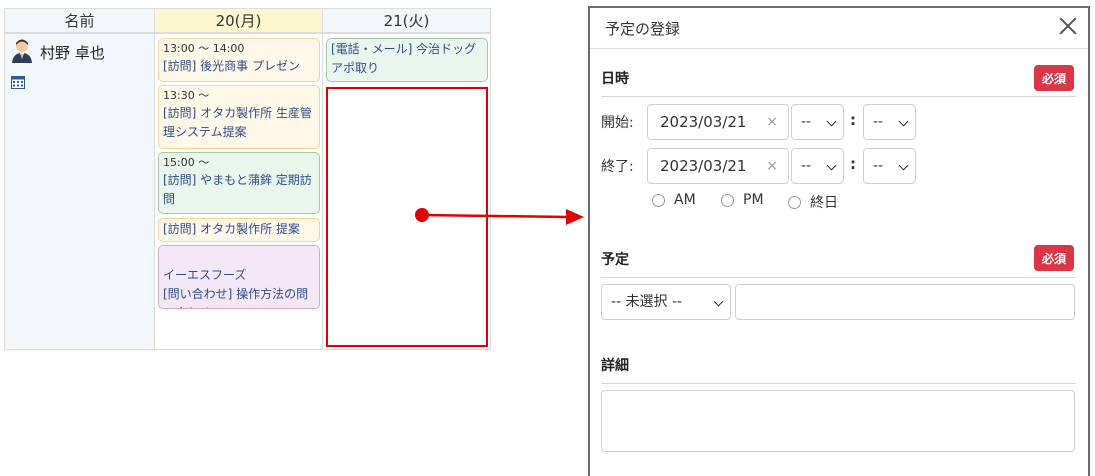  I want to click on event-title: イーエスフーズ [問い合わせ] 操作方法の問い合わせ, so click(236, 288).